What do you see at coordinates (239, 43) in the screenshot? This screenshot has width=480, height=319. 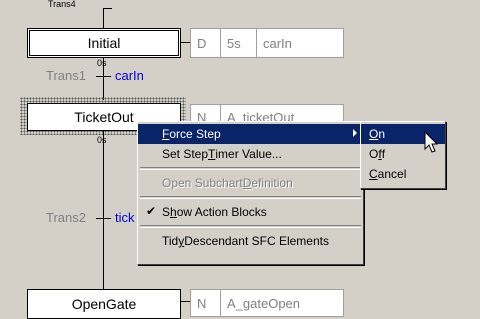 I see `action-time: 5s` at bounding box center [239, 43].